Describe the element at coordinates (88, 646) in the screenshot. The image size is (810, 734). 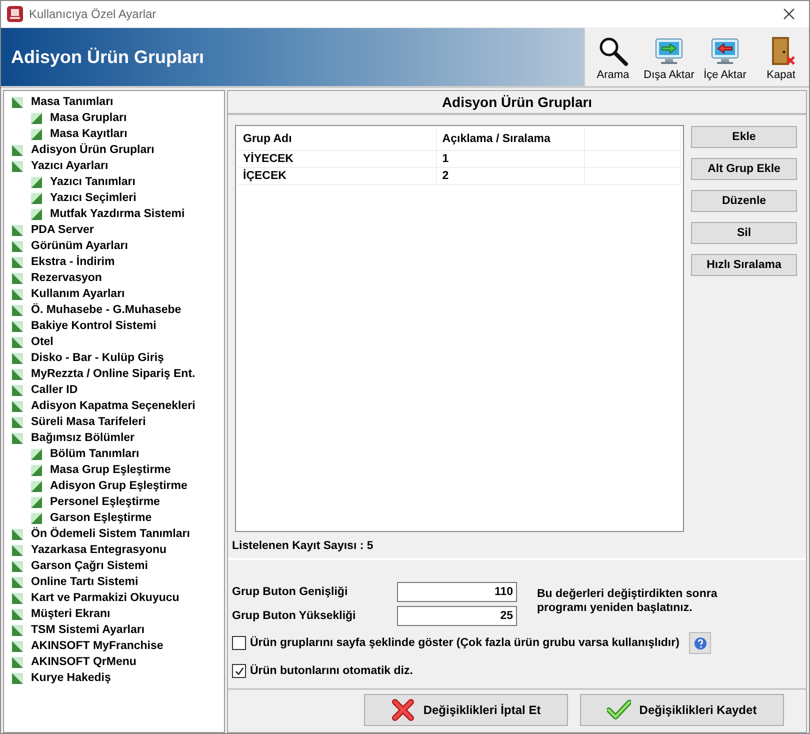
I see `tree-item: AKINSOFT MyFranchise` at that location.